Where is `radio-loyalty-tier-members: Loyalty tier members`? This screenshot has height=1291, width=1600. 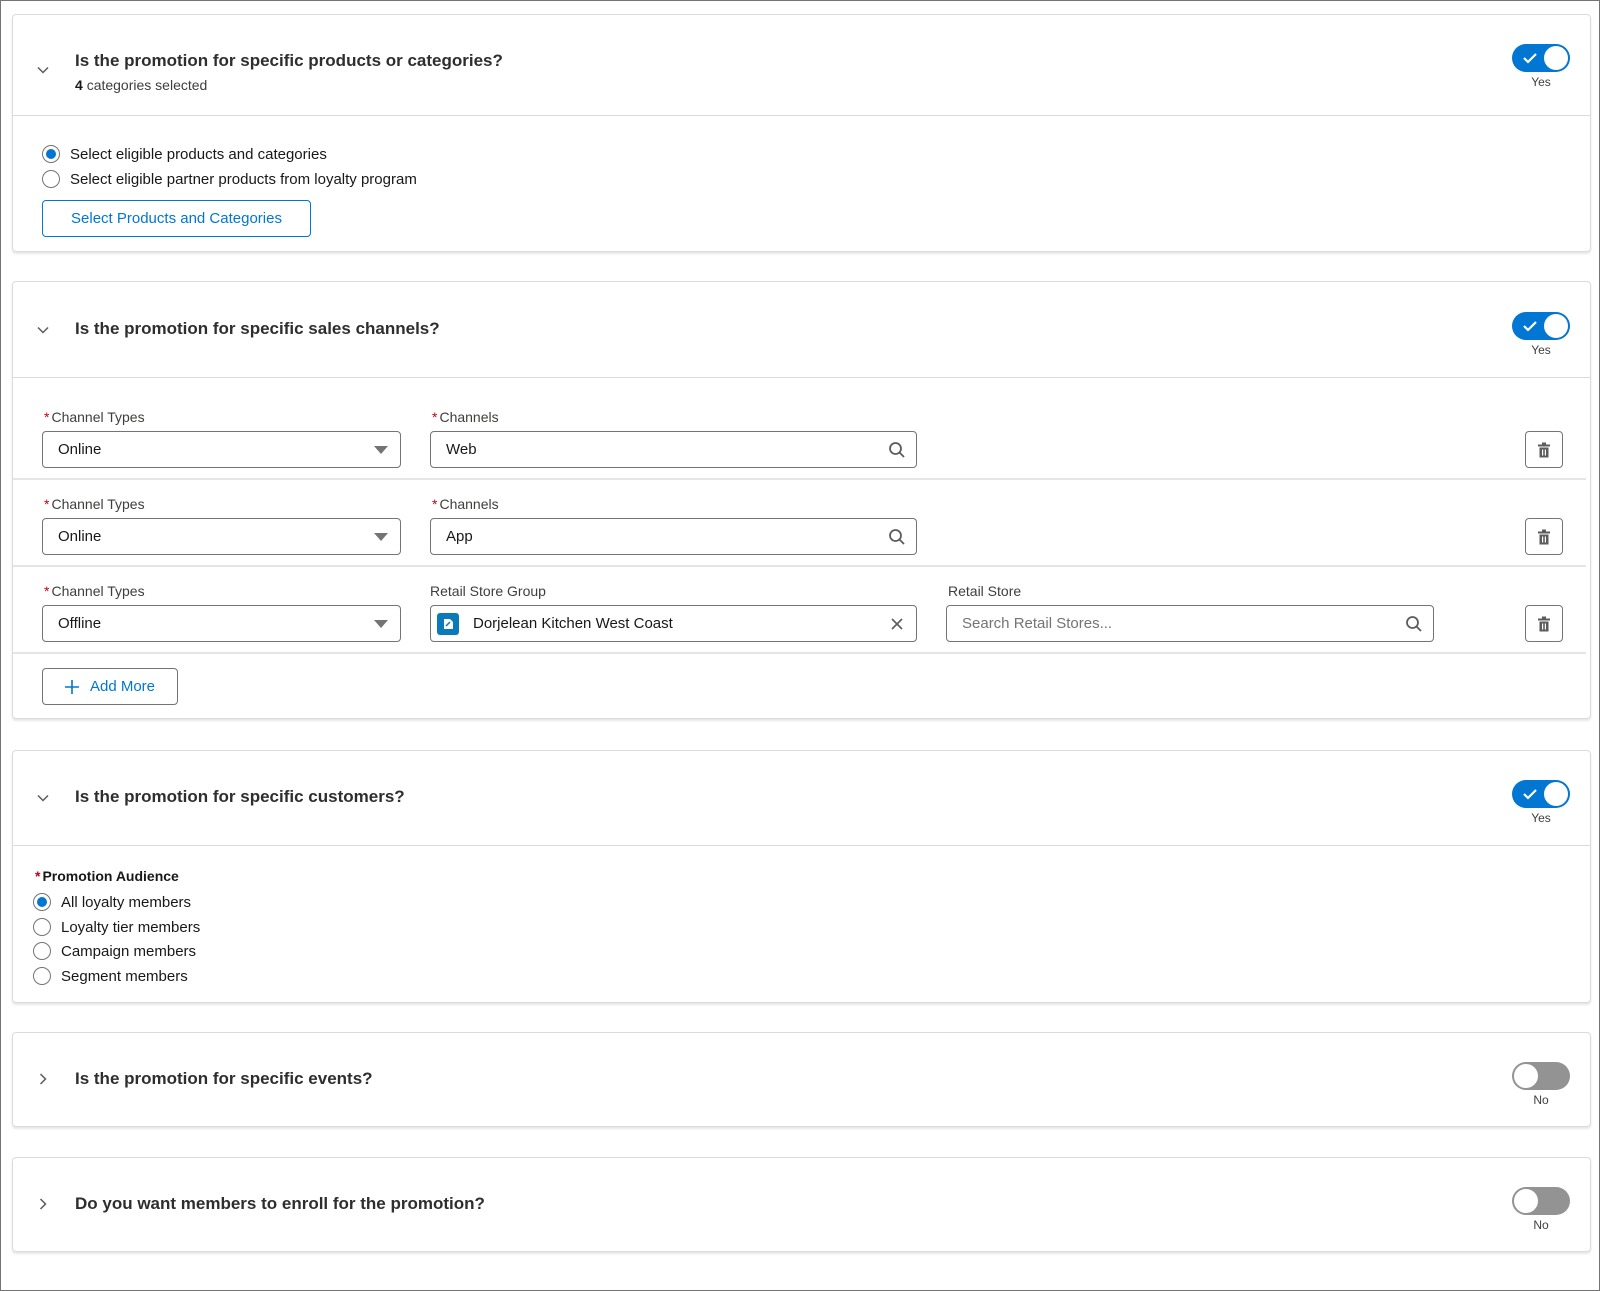
radio-loyalty-tier-members: Loyalty tier members is located at coordinates (116, 927).